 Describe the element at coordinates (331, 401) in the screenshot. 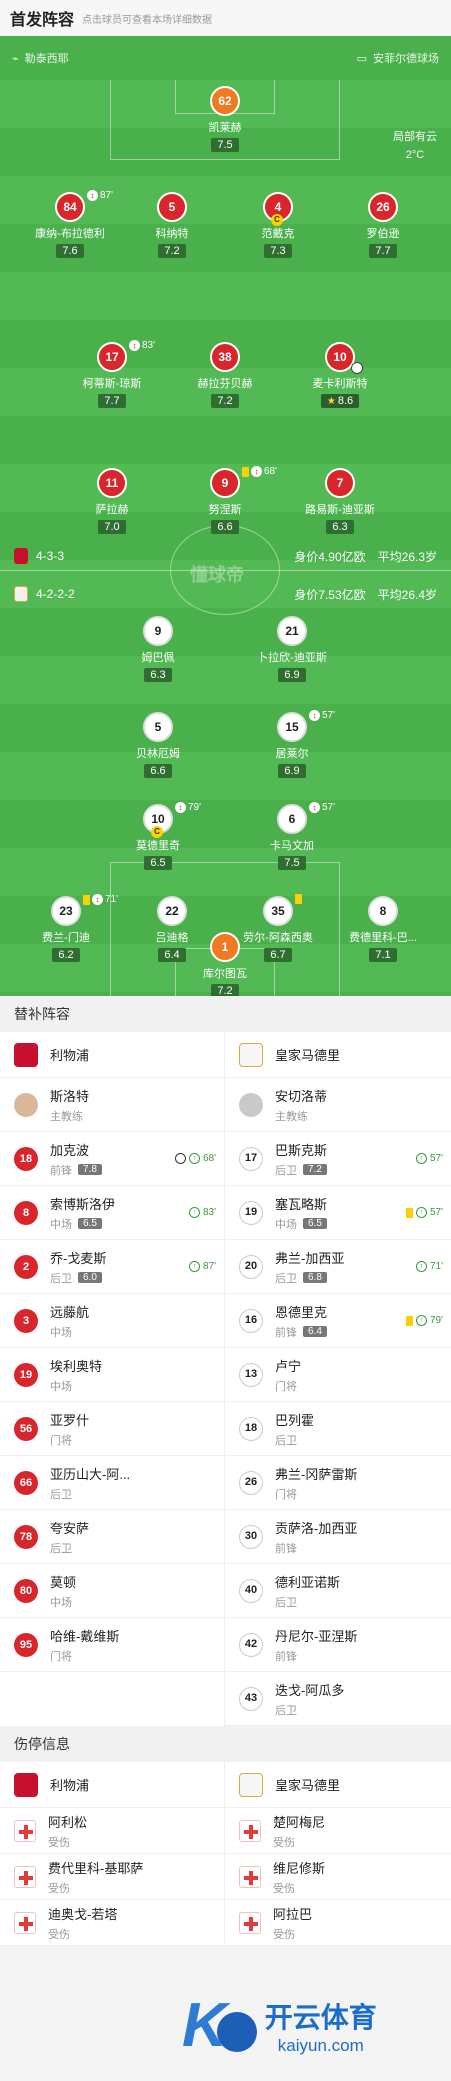

I see `star-icon: ★` at that location.